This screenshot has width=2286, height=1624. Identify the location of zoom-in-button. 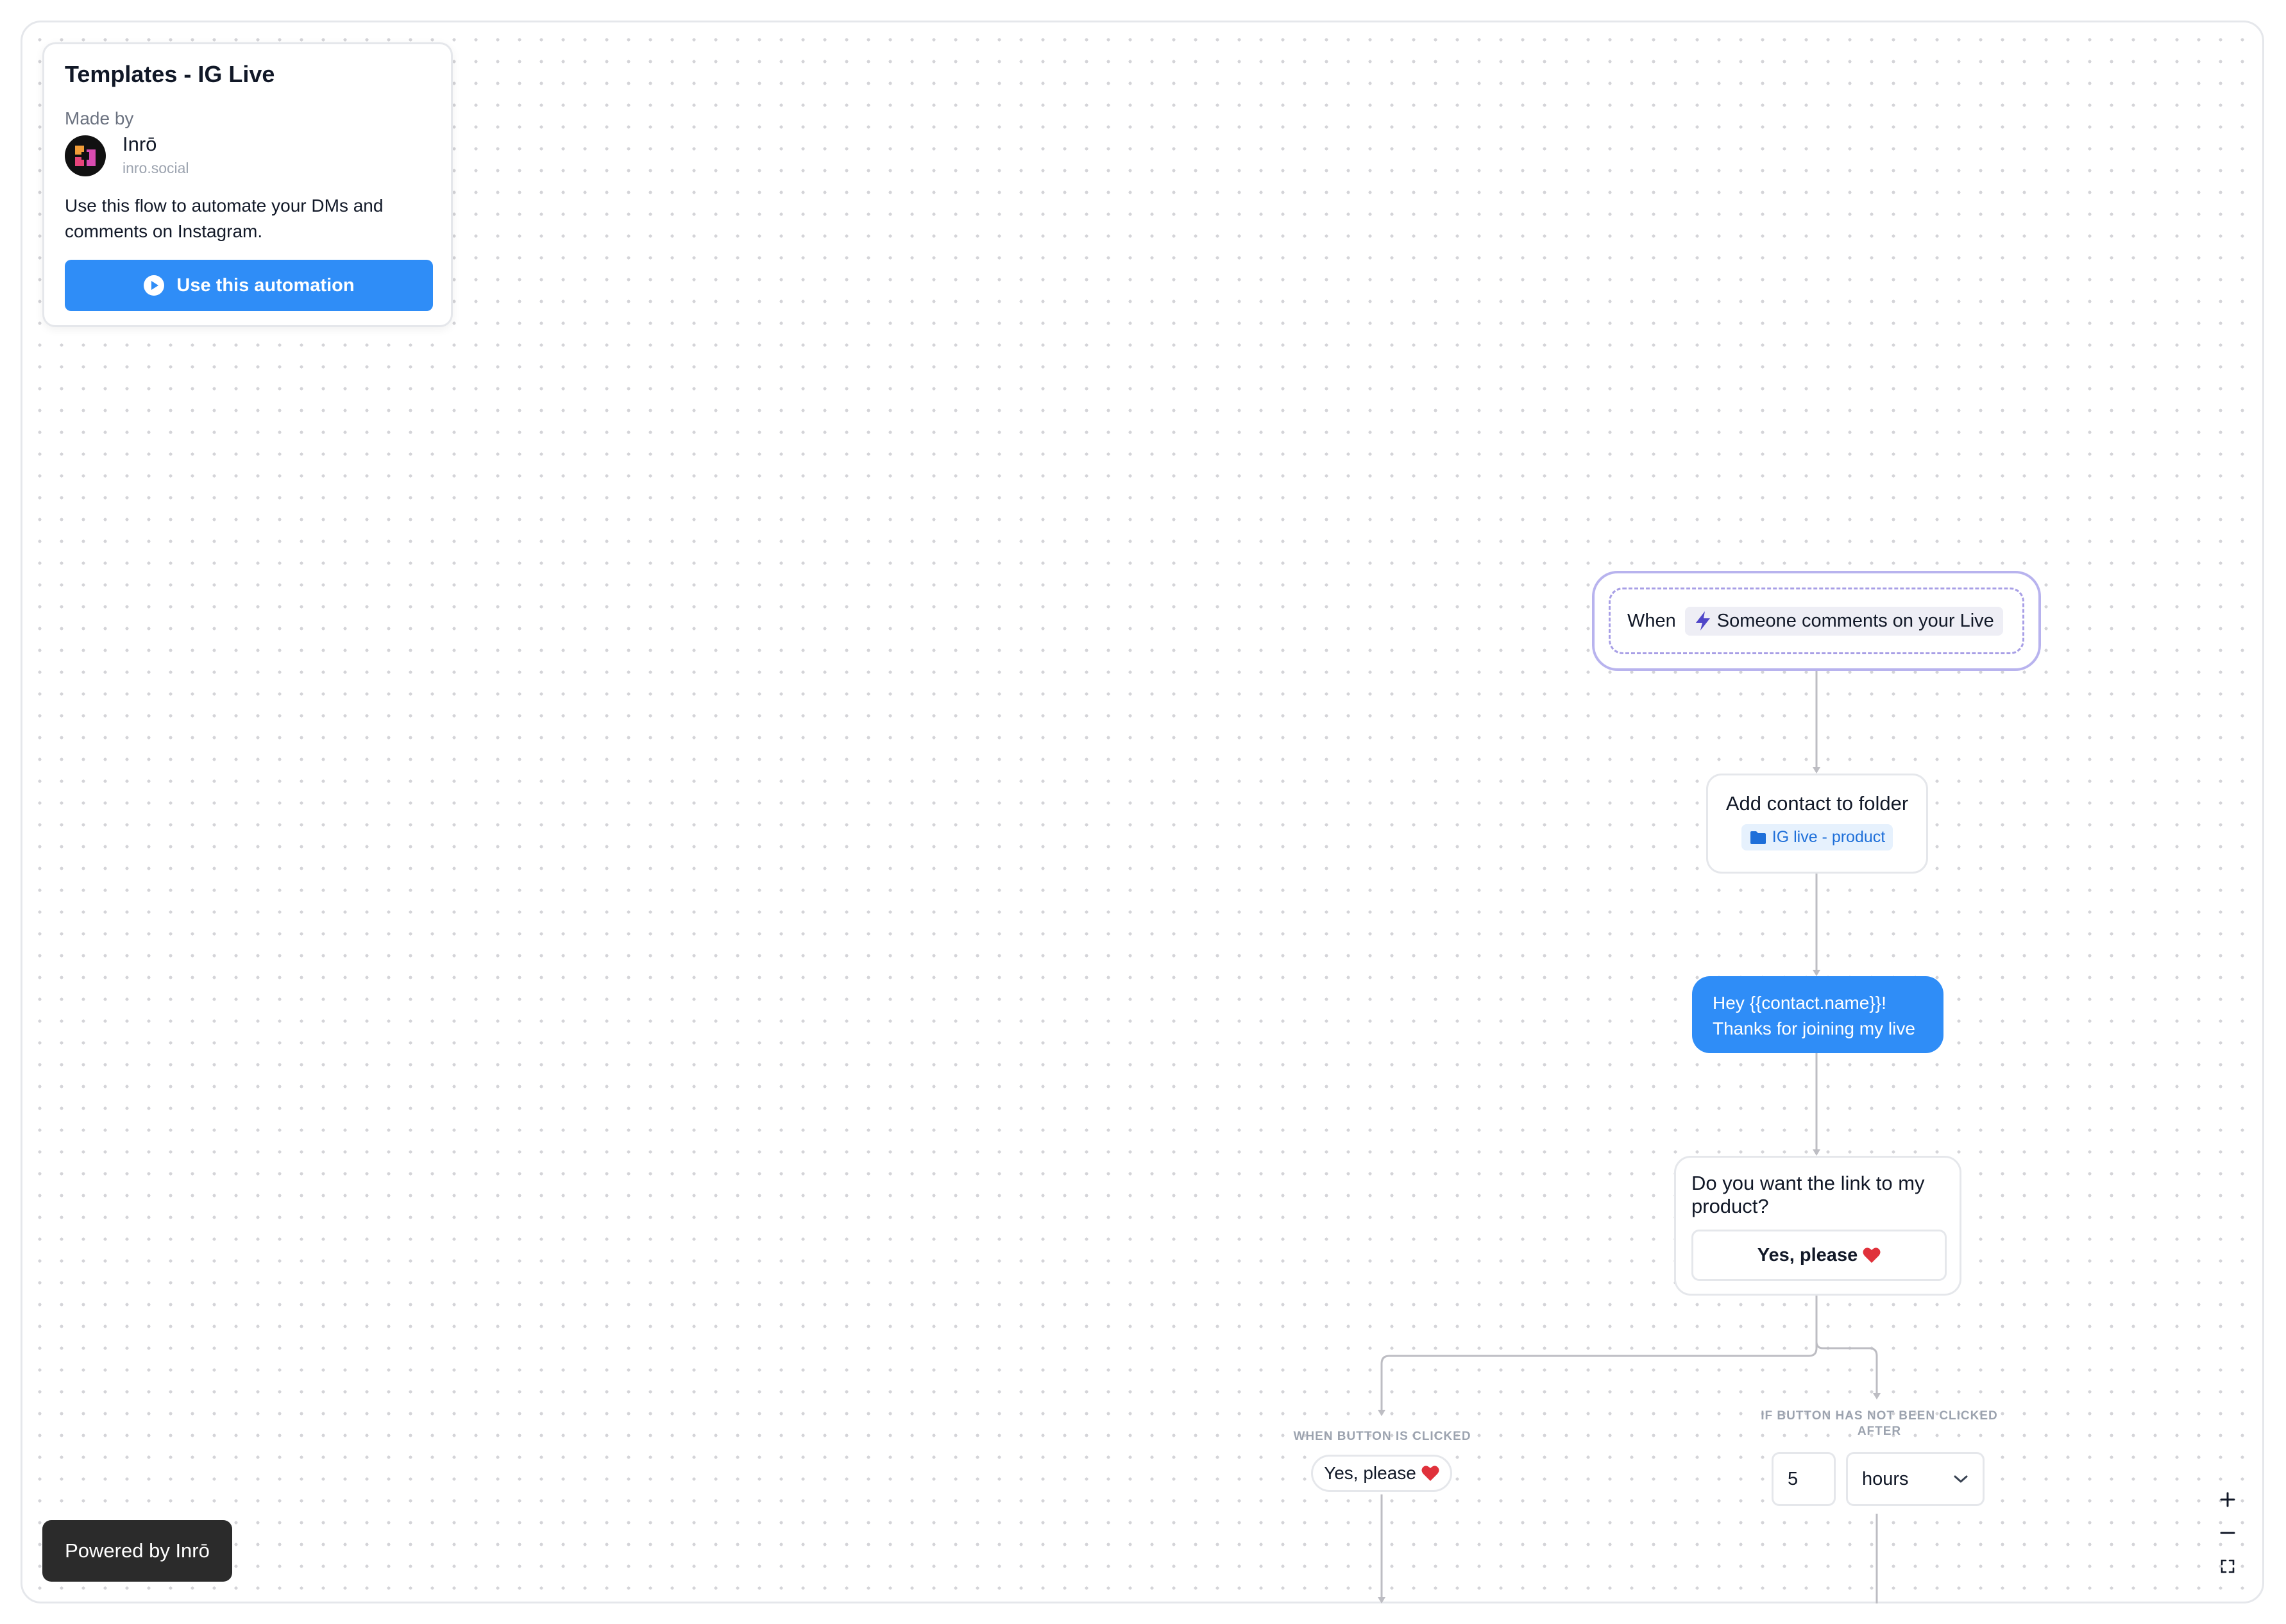
(2228, 1499).